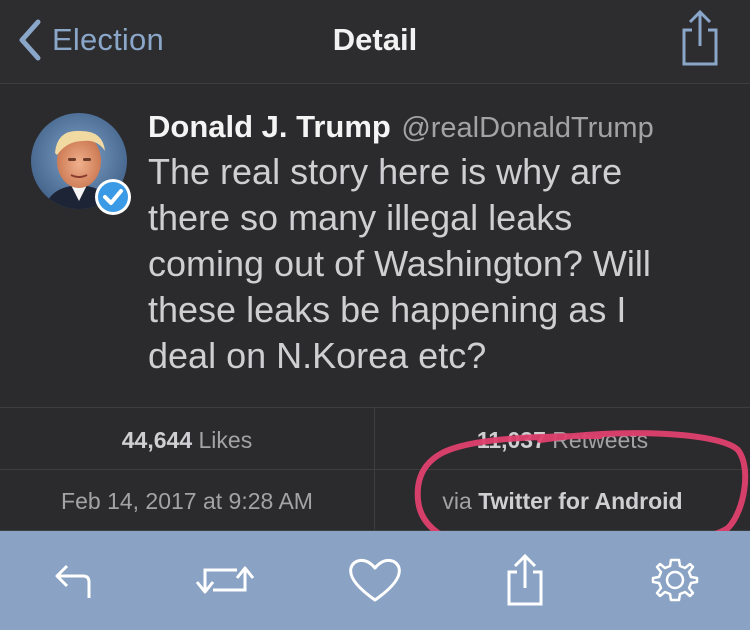 This screenshot has height=630, width=750. I want to click on likes-count: 44,644, so click(157, 440).